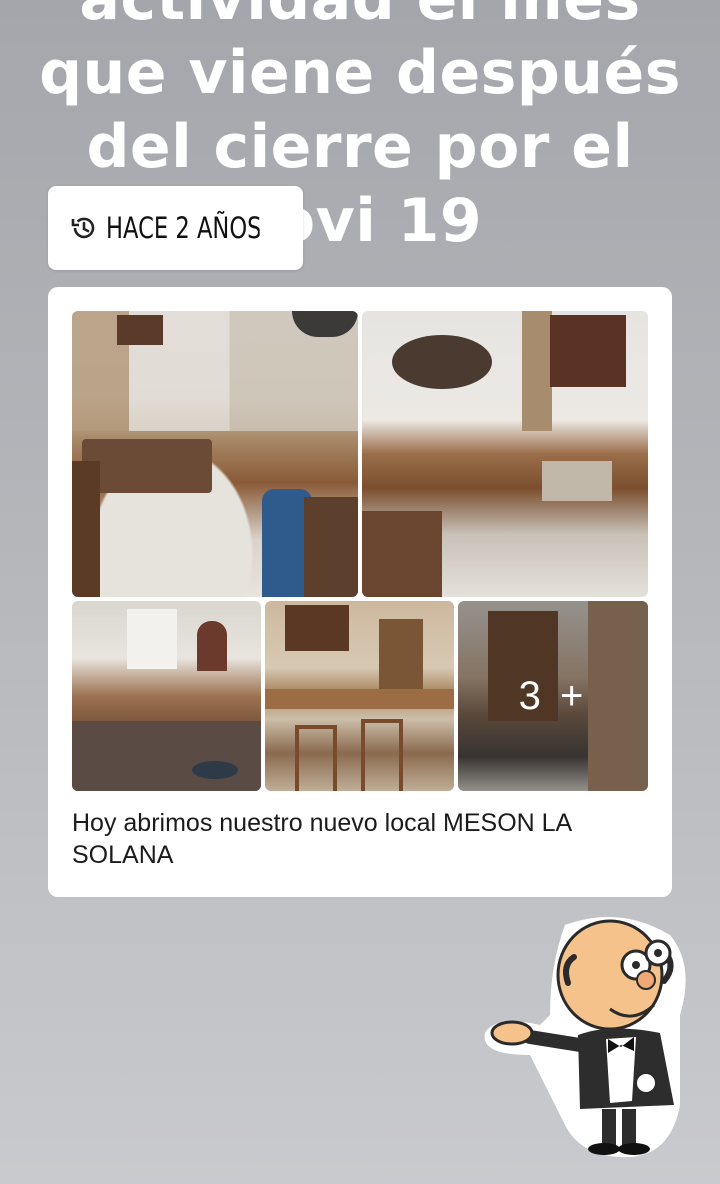  I want to click on headline-line: del cierre por el, so click(360, 147).